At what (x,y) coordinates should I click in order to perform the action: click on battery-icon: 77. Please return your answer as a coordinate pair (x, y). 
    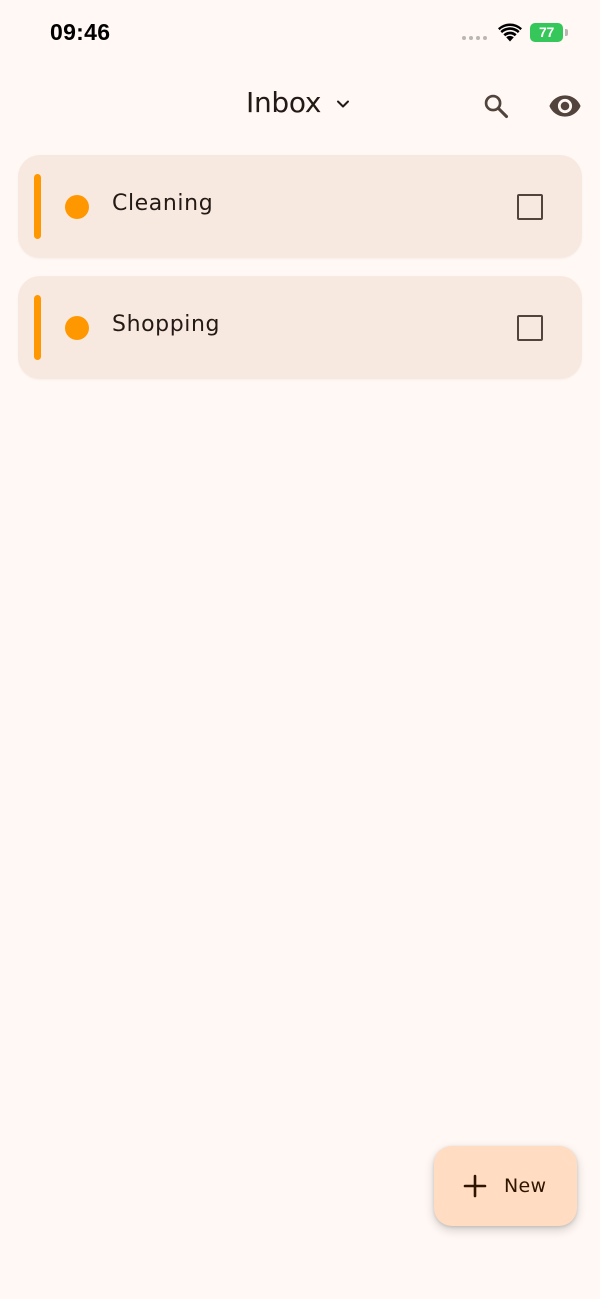
    Looking at the image, I should click on (549, 32).